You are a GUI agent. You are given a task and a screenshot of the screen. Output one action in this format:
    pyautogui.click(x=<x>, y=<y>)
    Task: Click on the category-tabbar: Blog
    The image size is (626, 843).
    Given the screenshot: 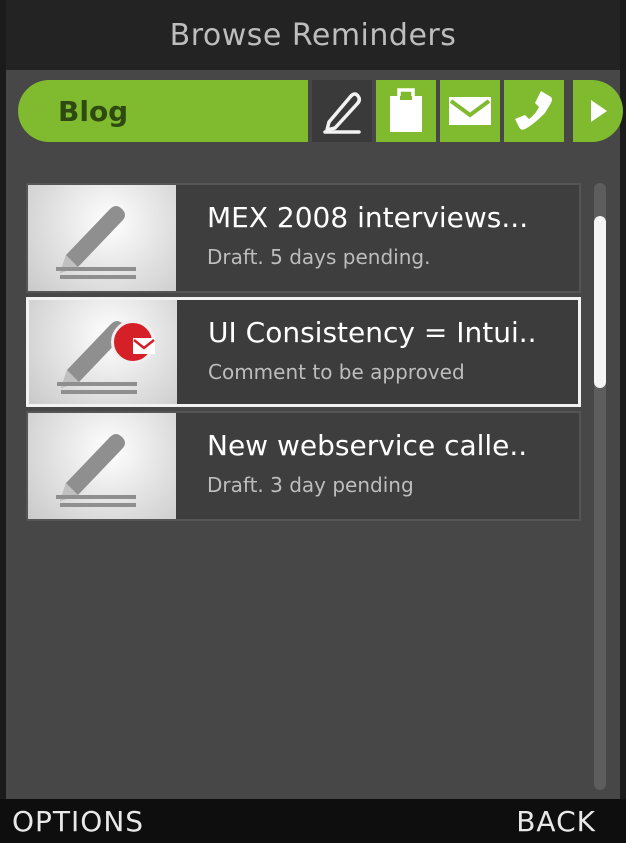 What is the action you would take?
    pyautogui.click(x=321, y=111)
    